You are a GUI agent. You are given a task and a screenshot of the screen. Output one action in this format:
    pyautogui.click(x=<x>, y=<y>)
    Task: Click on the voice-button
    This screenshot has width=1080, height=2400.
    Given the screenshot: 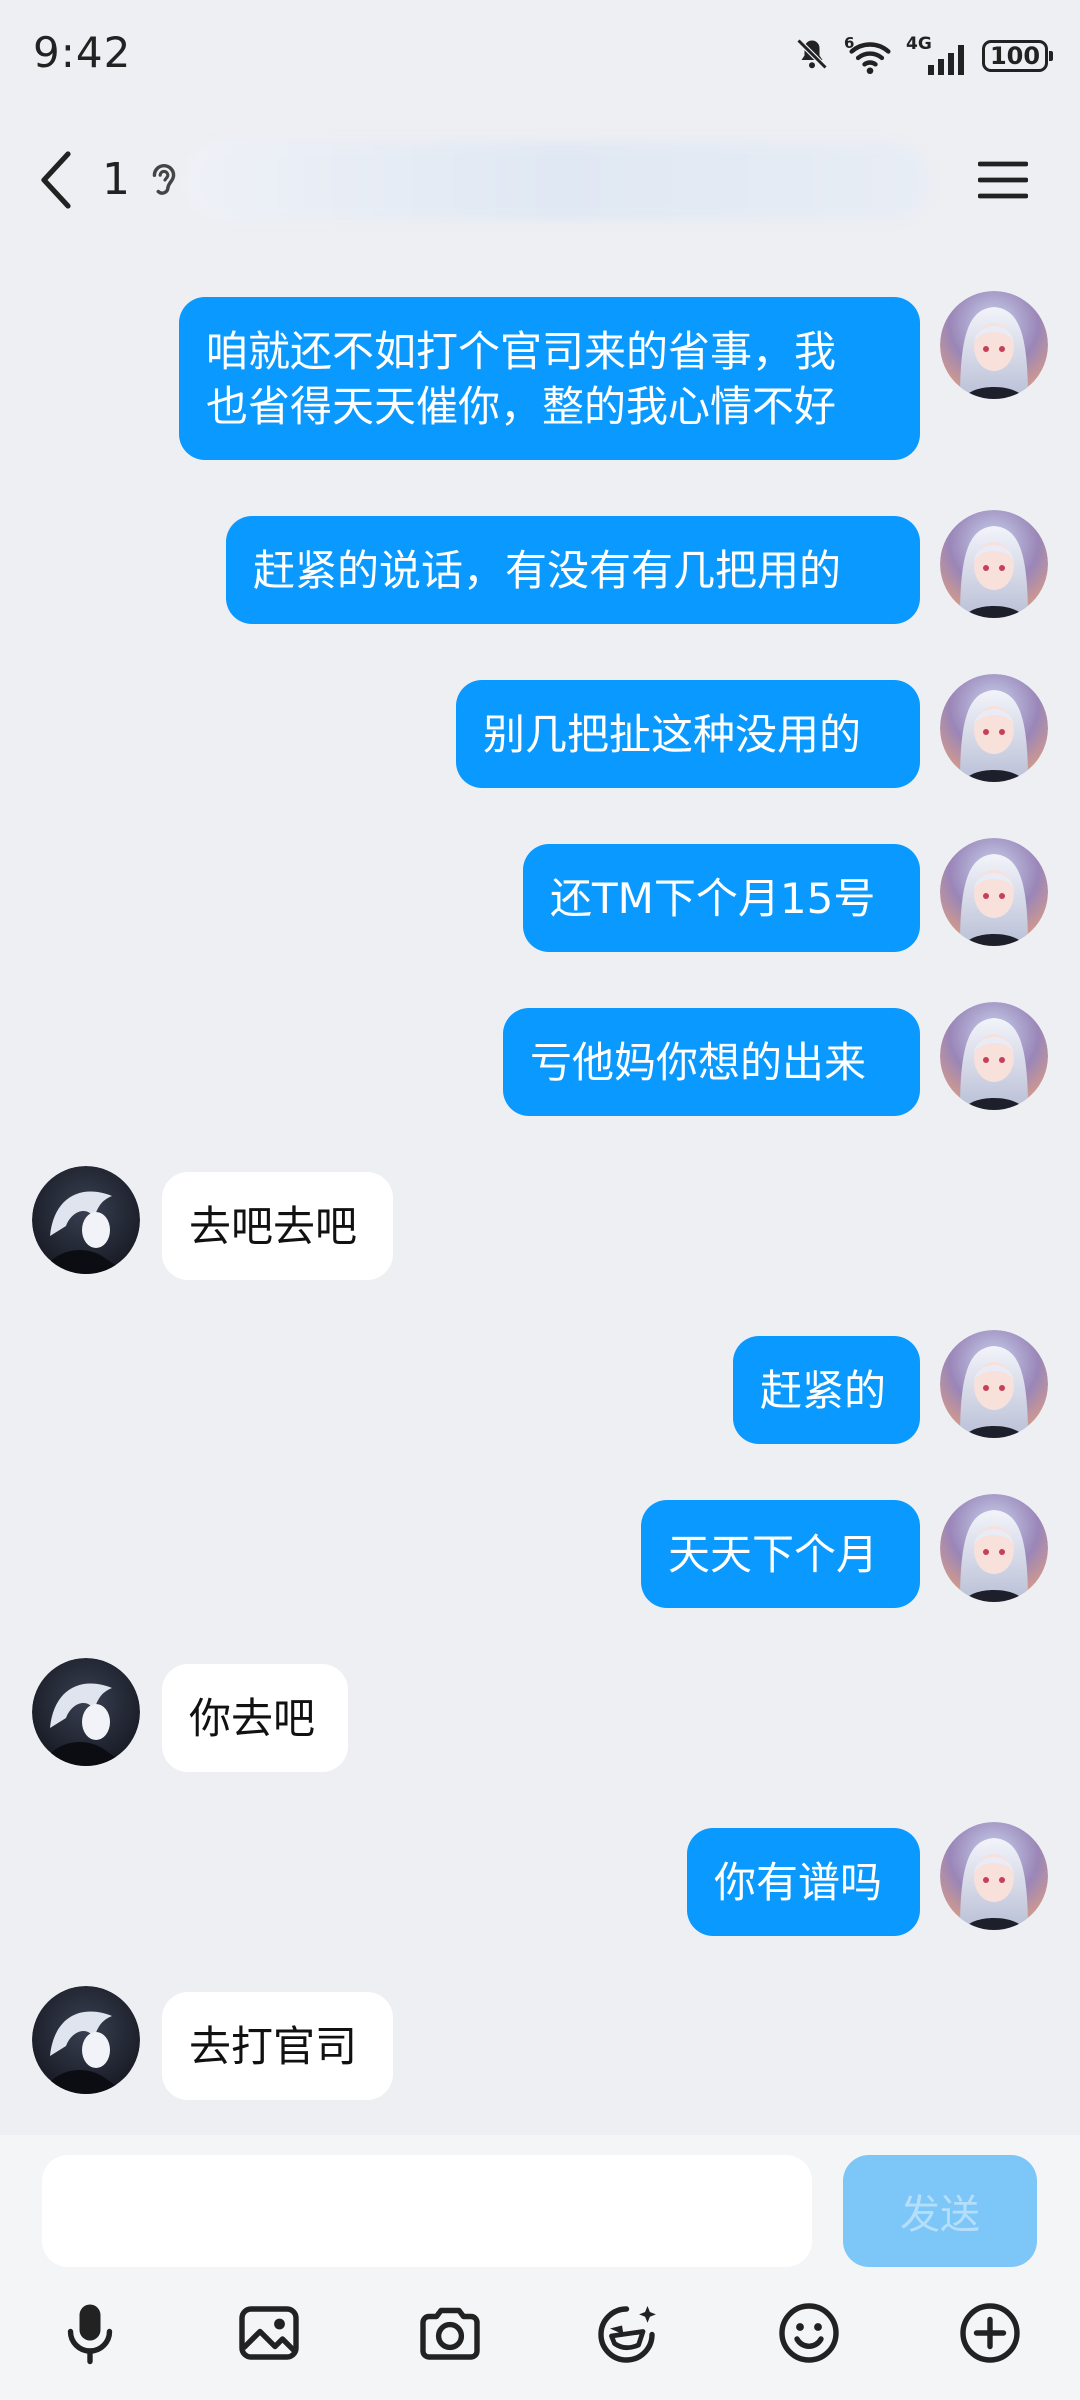 What is the action you would take?
    pyautogui.click(x=90, y=2333)
    